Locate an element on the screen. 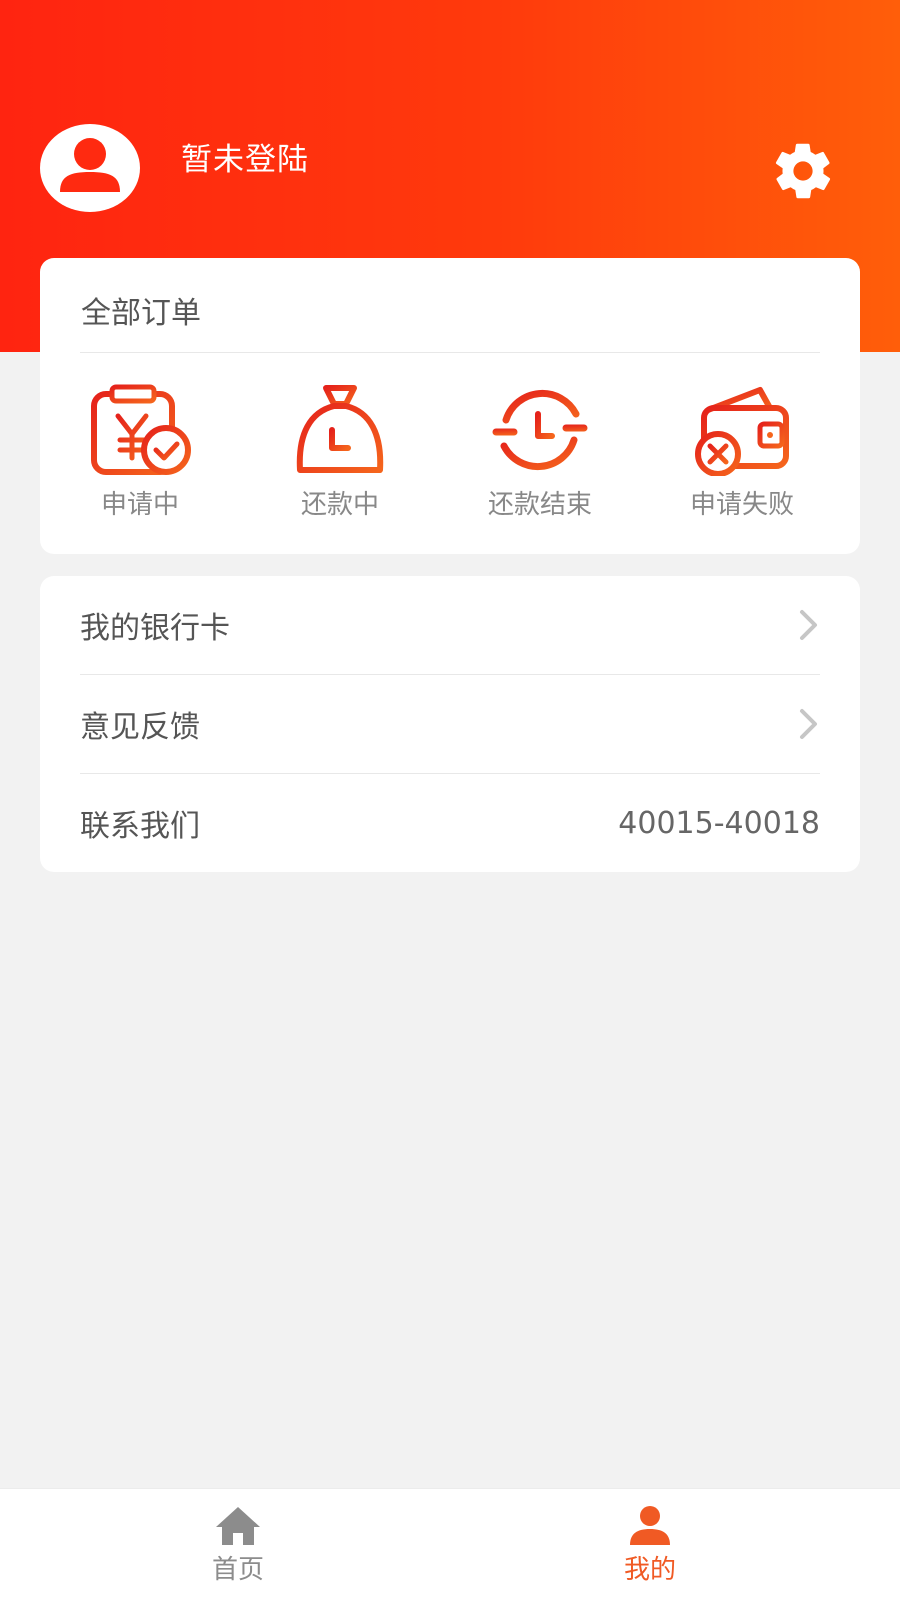 This screenshot has width=900, height=1600. tab-mine: 我的 is located at coordinates (650, 1544).